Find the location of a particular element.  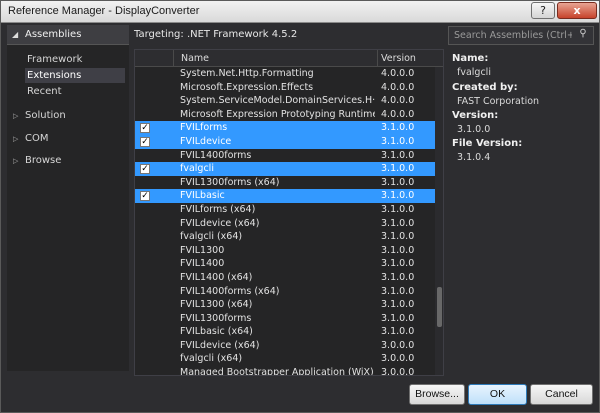

sidebar-header-assemblies: ◢ Assemblies is located at coordinates (68, 35).